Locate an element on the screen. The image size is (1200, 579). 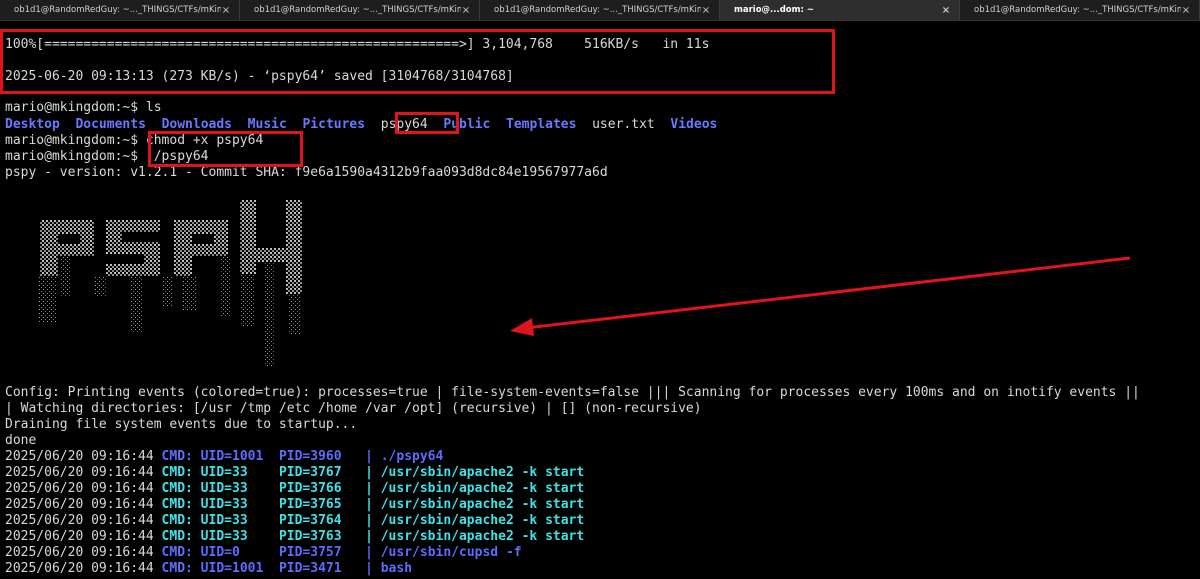
event-process: /usr/sbin/cupsd -f is located at coordinates (451, 552).